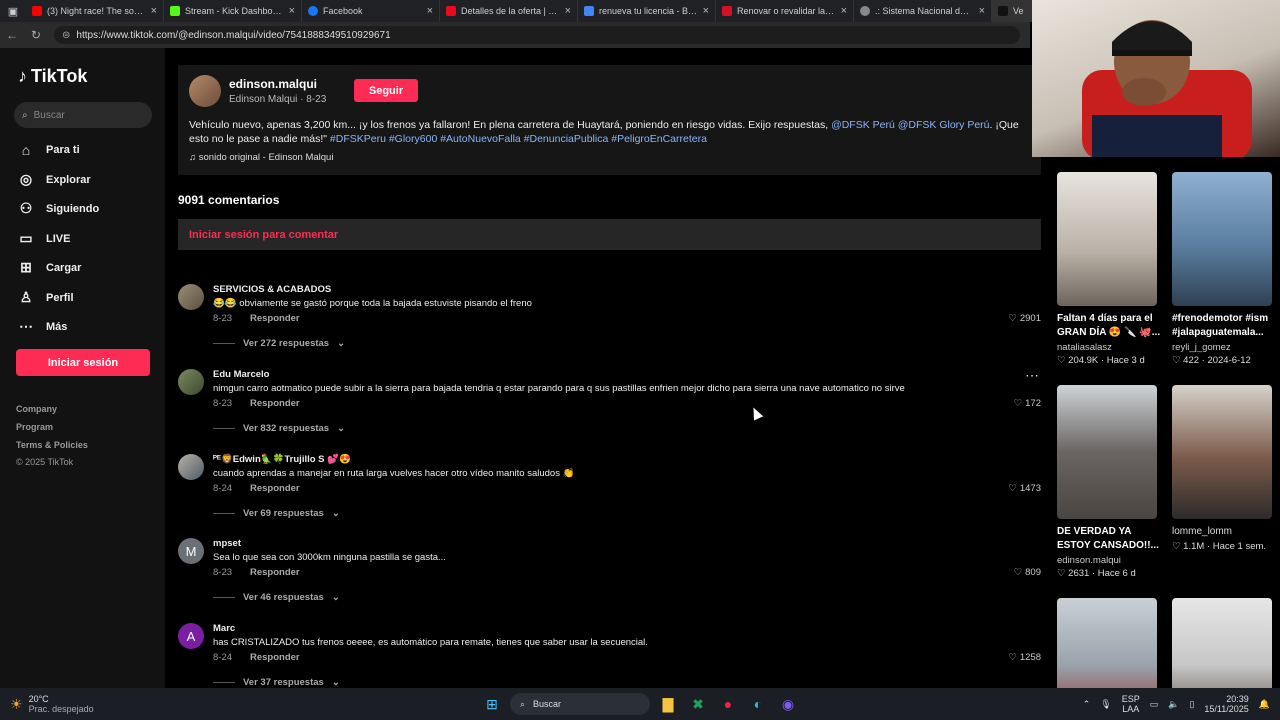 The width and height of the screenshot is (1280, 720). I want to click on spreadsheet-app-icon: ✖, so click(698, 704).